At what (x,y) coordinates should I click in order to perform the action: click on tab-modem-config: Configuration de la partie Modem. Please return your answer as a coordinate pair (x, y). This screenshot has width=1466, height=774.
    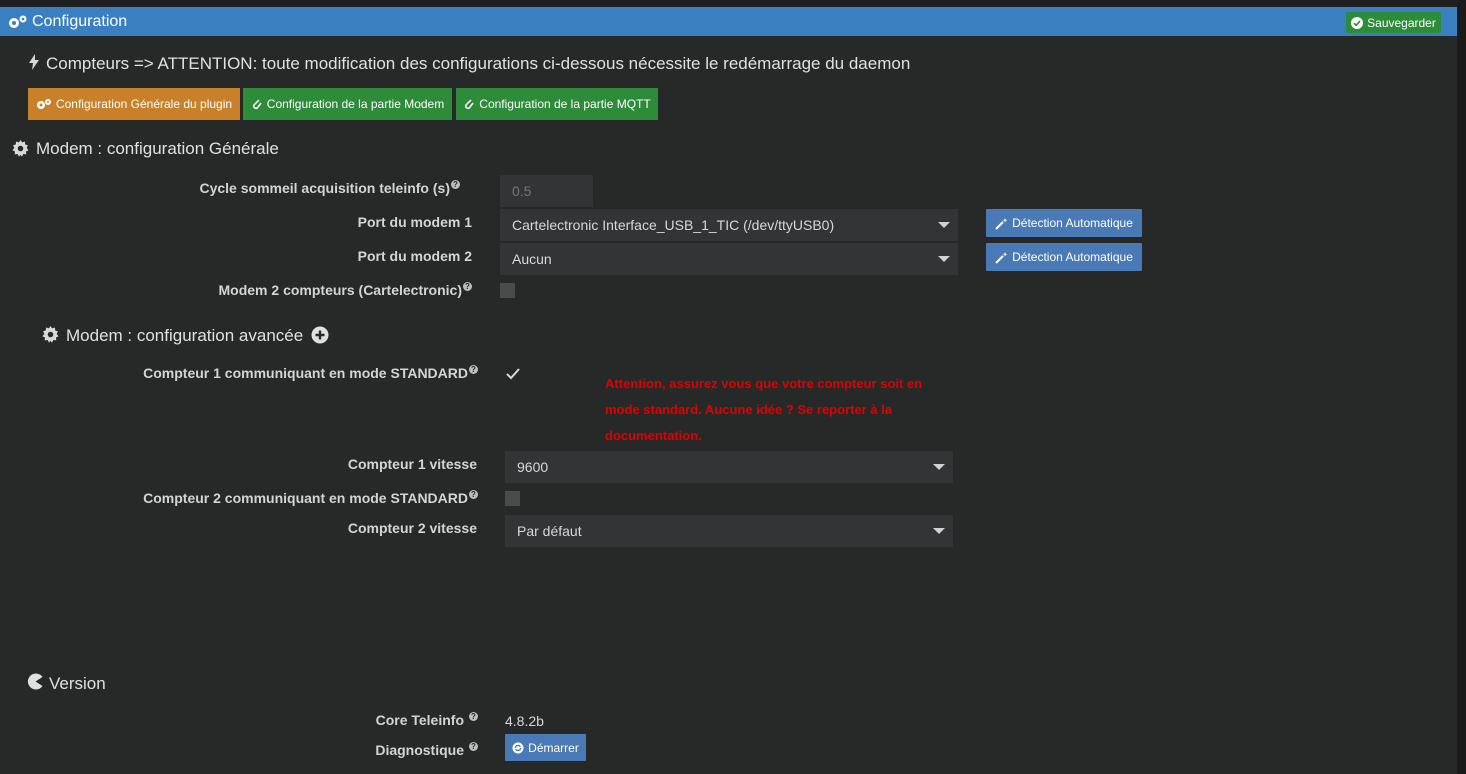
    Looking at the image, I should click on (347, 104).